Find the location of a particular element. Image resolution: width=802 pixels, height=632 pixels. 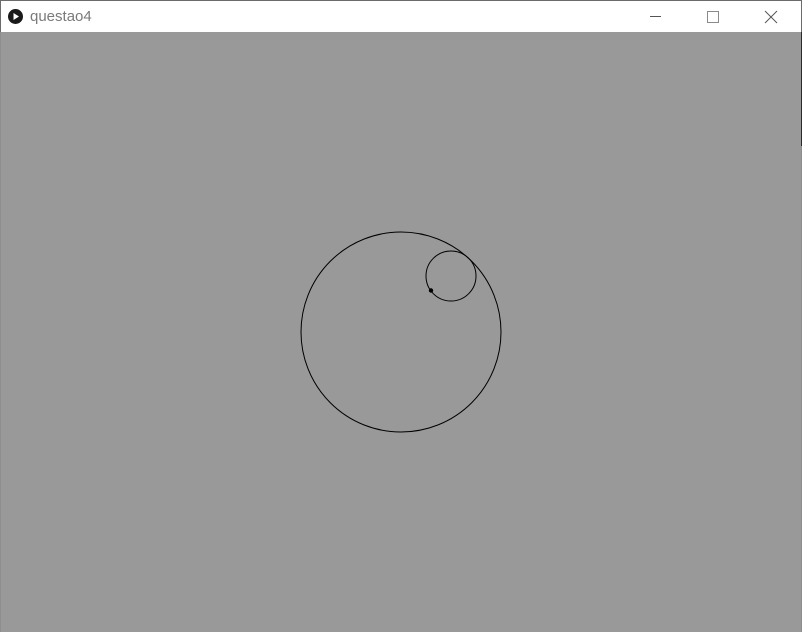

close-button is located at coordinates (771, 17).